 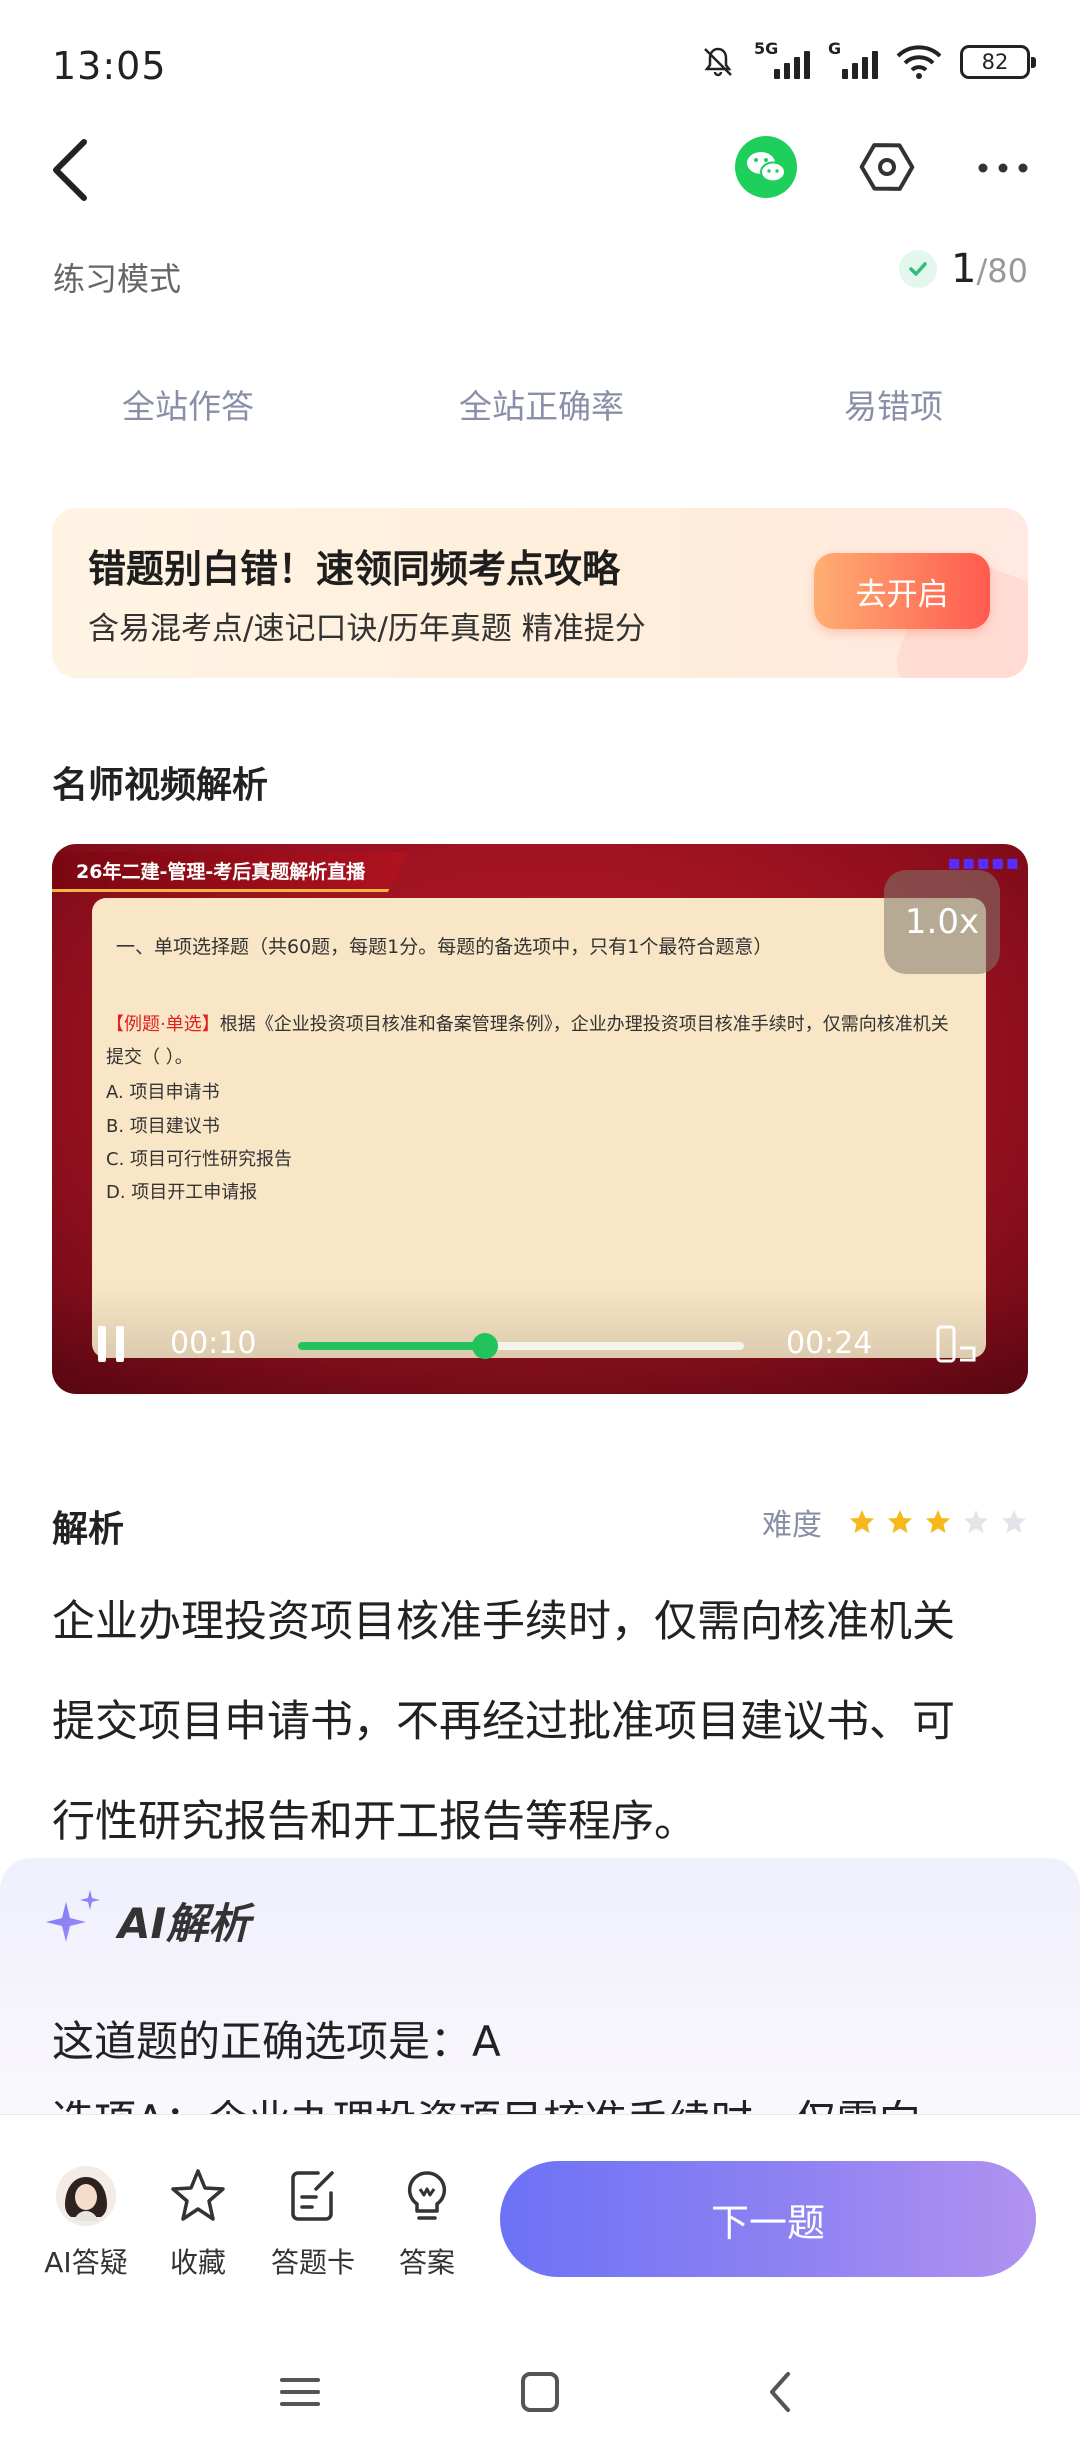 What do you see at coordinates (829, 1343) in the screenshot?
I see `video-time-total: 00:24` at bounding box center [829, 1343].